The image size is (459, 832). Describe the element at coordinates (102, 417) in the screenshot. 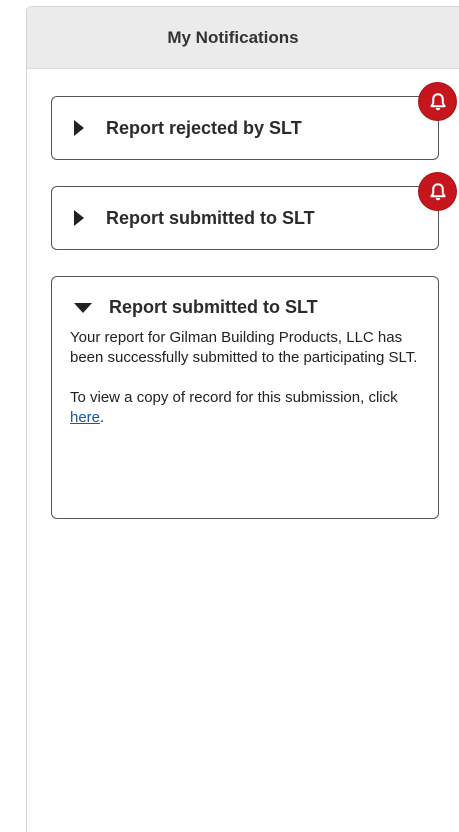

I see `record-text-suffix: .` at that location.